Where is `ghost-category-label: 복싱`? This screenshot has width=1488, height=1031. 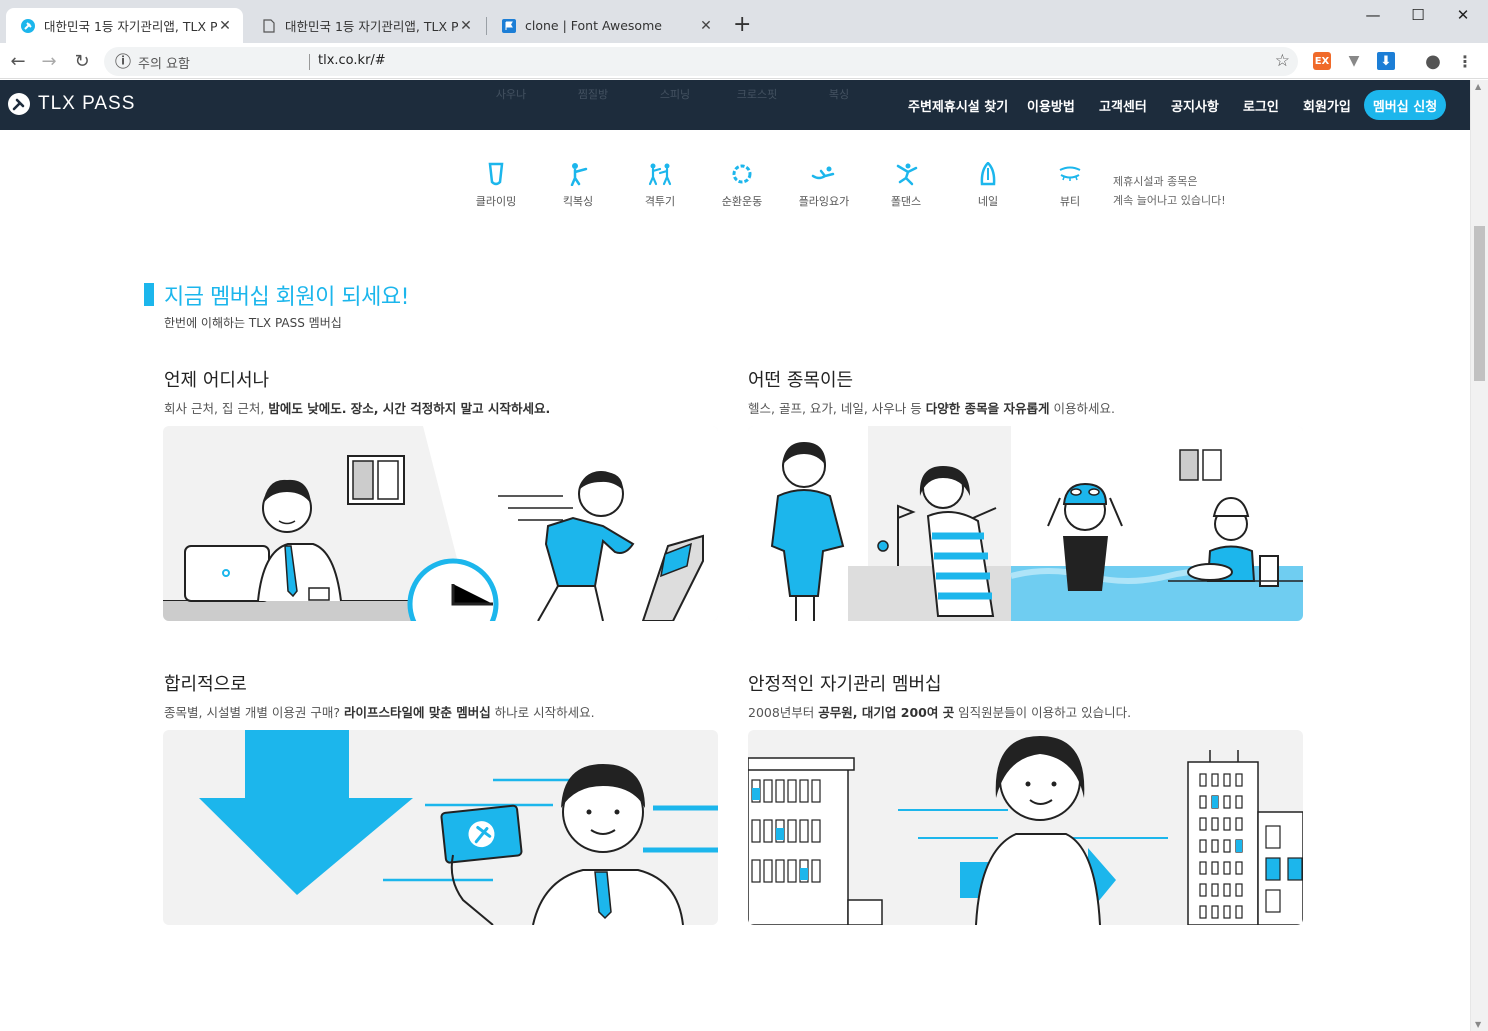 ghost-category-label: 복싱 is located at coordinates (839, 94).